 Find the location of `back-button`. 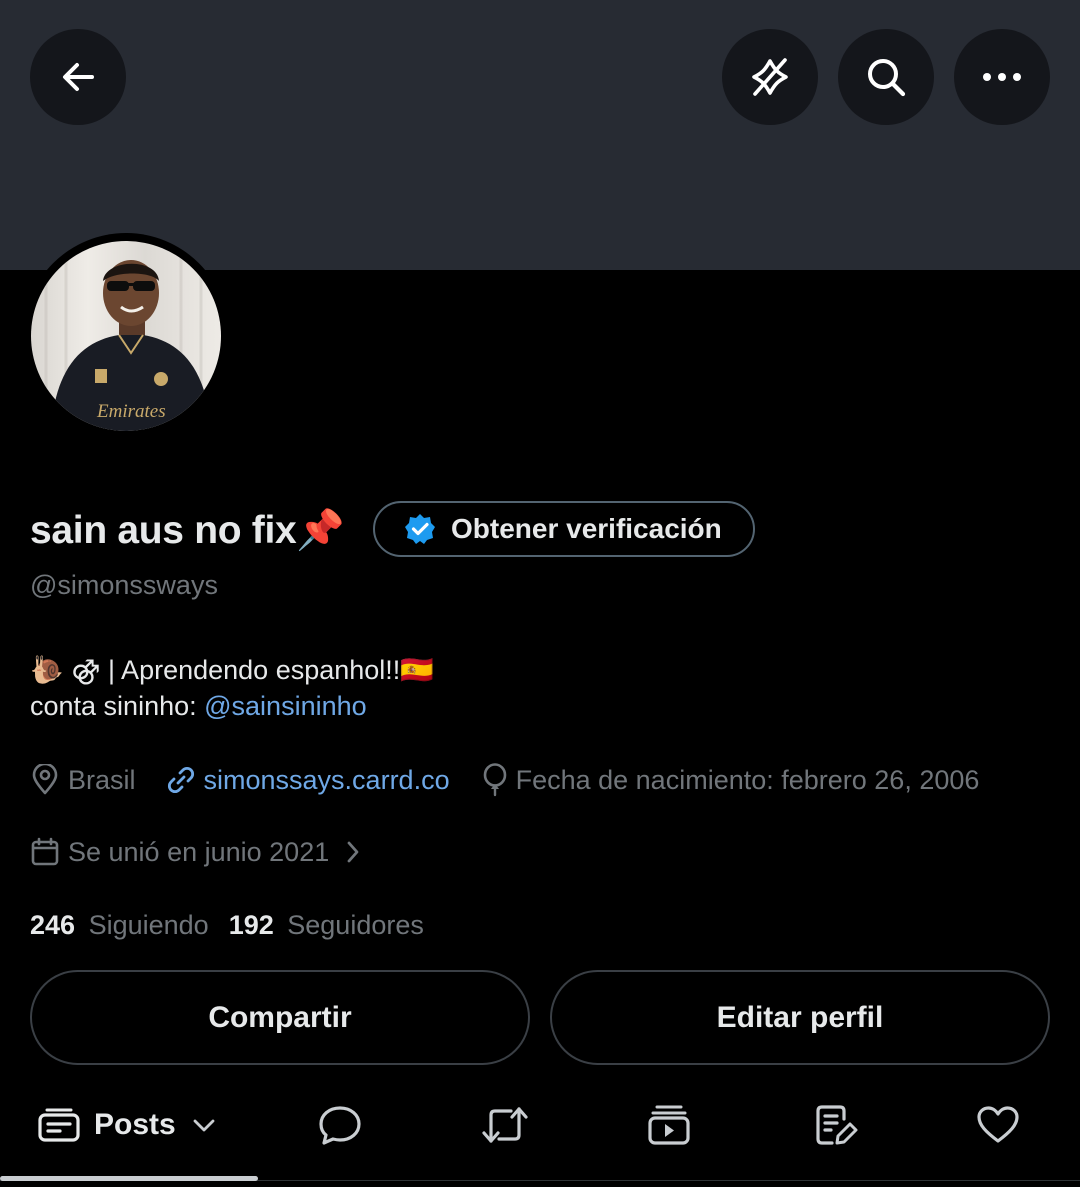

back-button is located at coordinates (78, 77).